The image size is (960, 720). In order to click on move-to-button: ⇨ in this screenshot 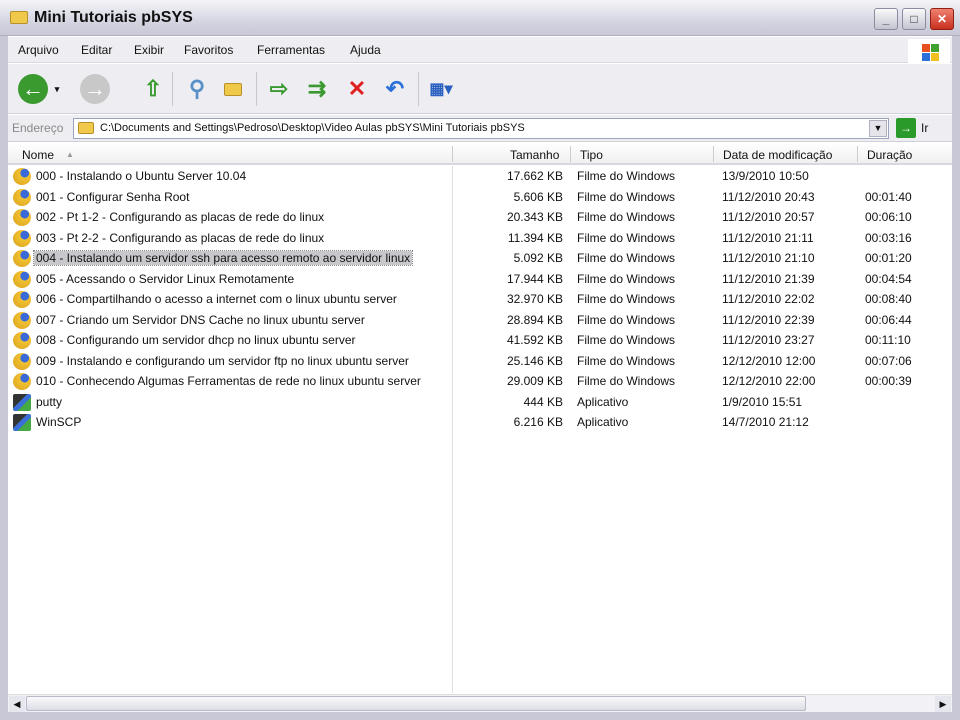, I will do `click(279, 89)`.